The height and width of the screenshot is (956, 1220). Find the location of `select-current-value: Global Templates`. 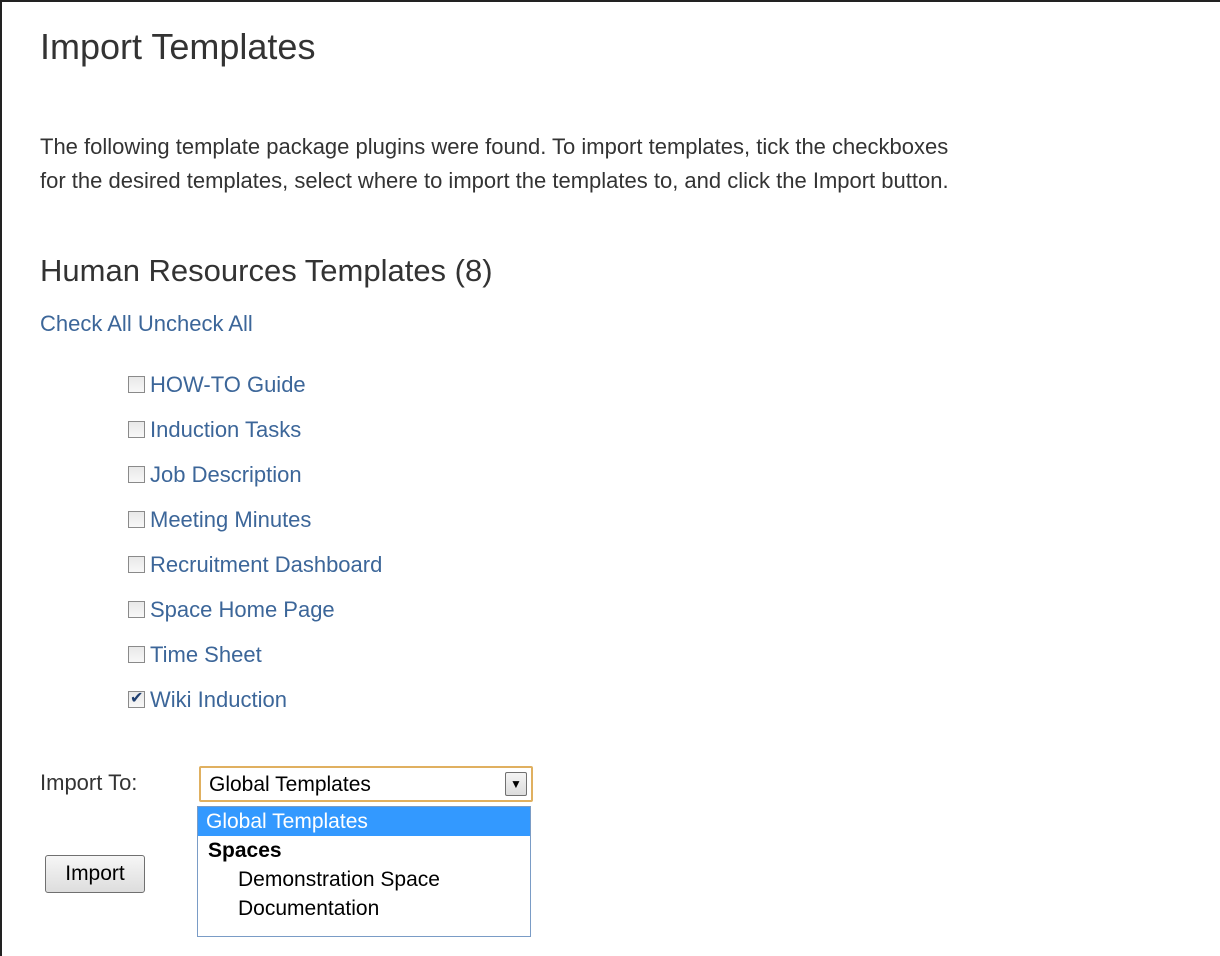

select-current-value: Global Templates is located at coordinates (290, 784).